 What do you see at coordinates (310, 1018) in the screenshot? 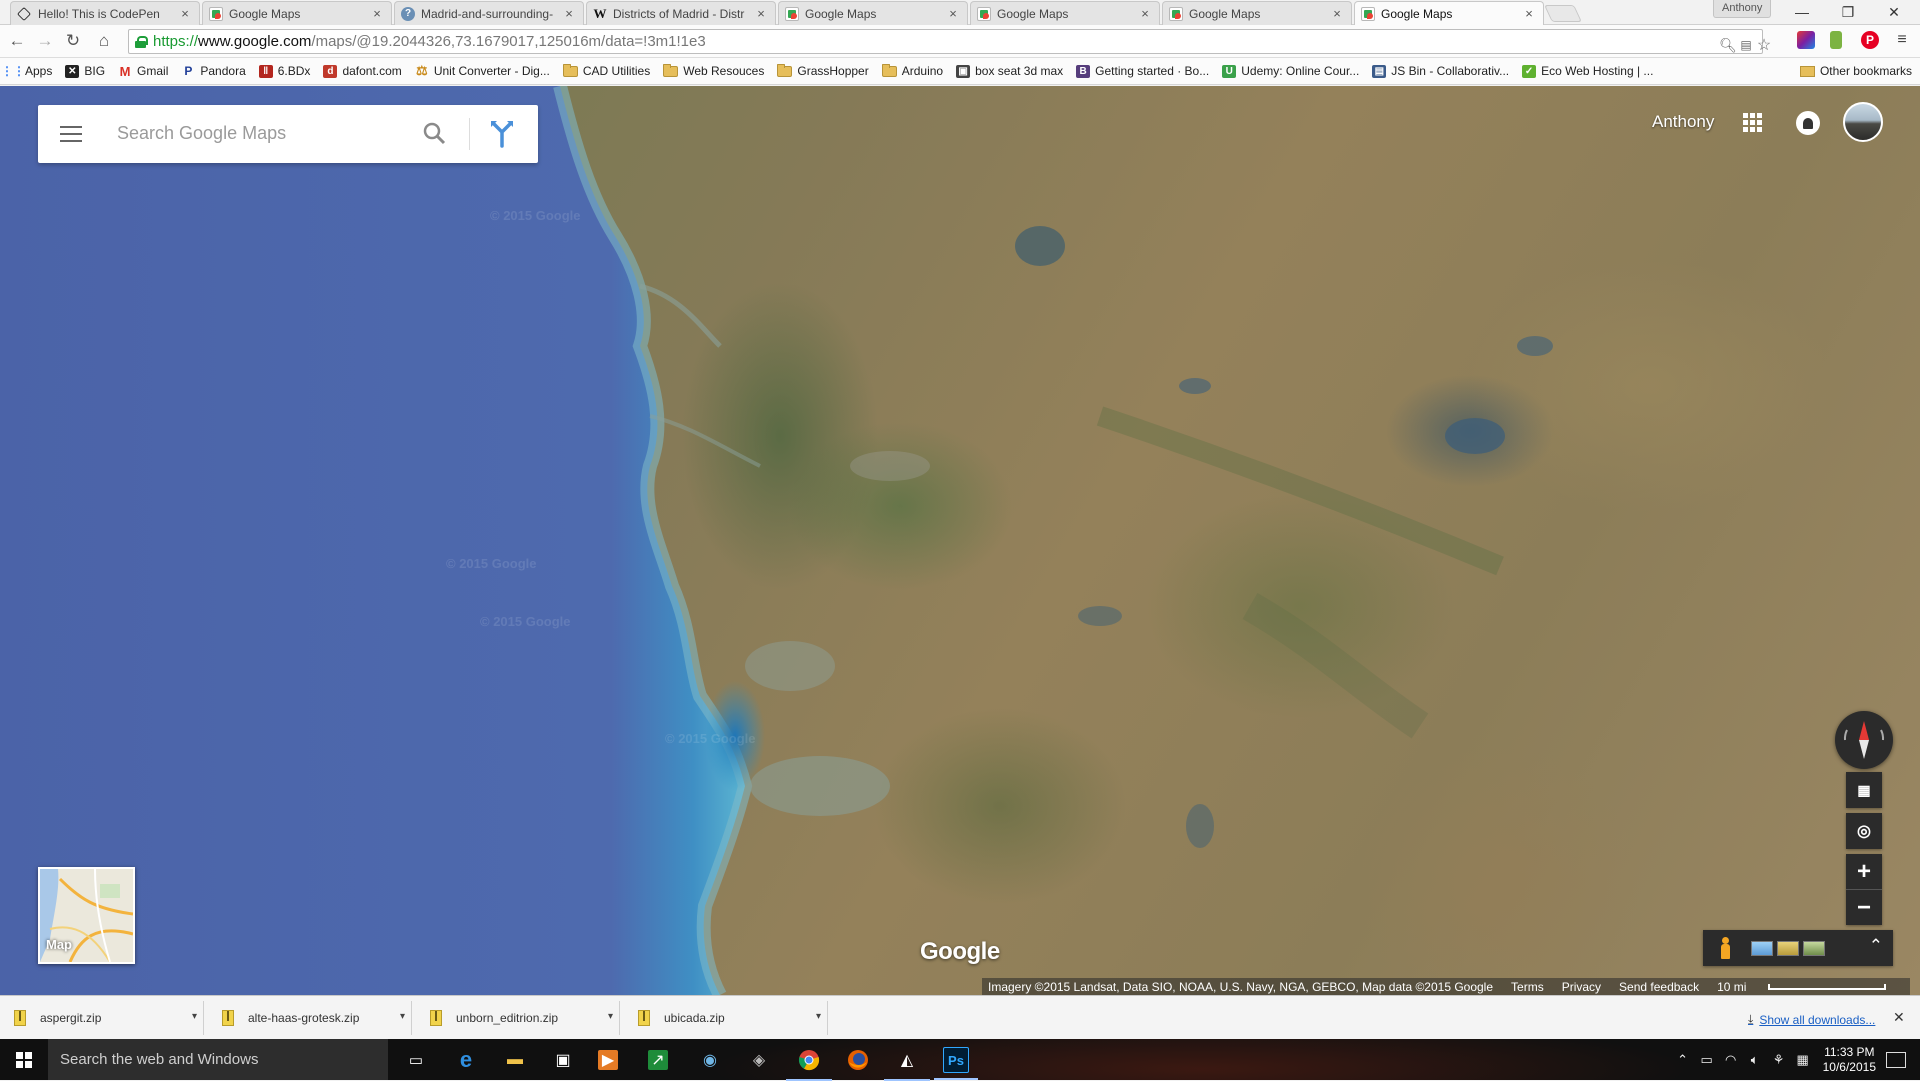
I see `download-item: alte-haas-grotesk.zip ▾` at bounding box center [310, 1018].